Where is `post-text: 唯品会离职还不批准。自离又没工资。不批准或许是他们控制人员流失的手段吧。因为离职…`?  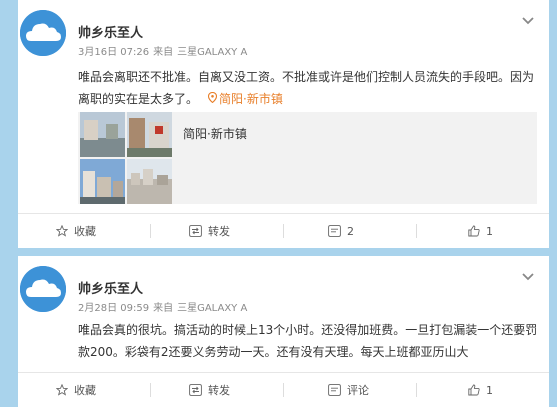
post-text: 唯品会离职还不批准。自离又没工资。不批准或许是他们控制人员流失的手段吧。因为离职… is located at coordinates (308, 88).